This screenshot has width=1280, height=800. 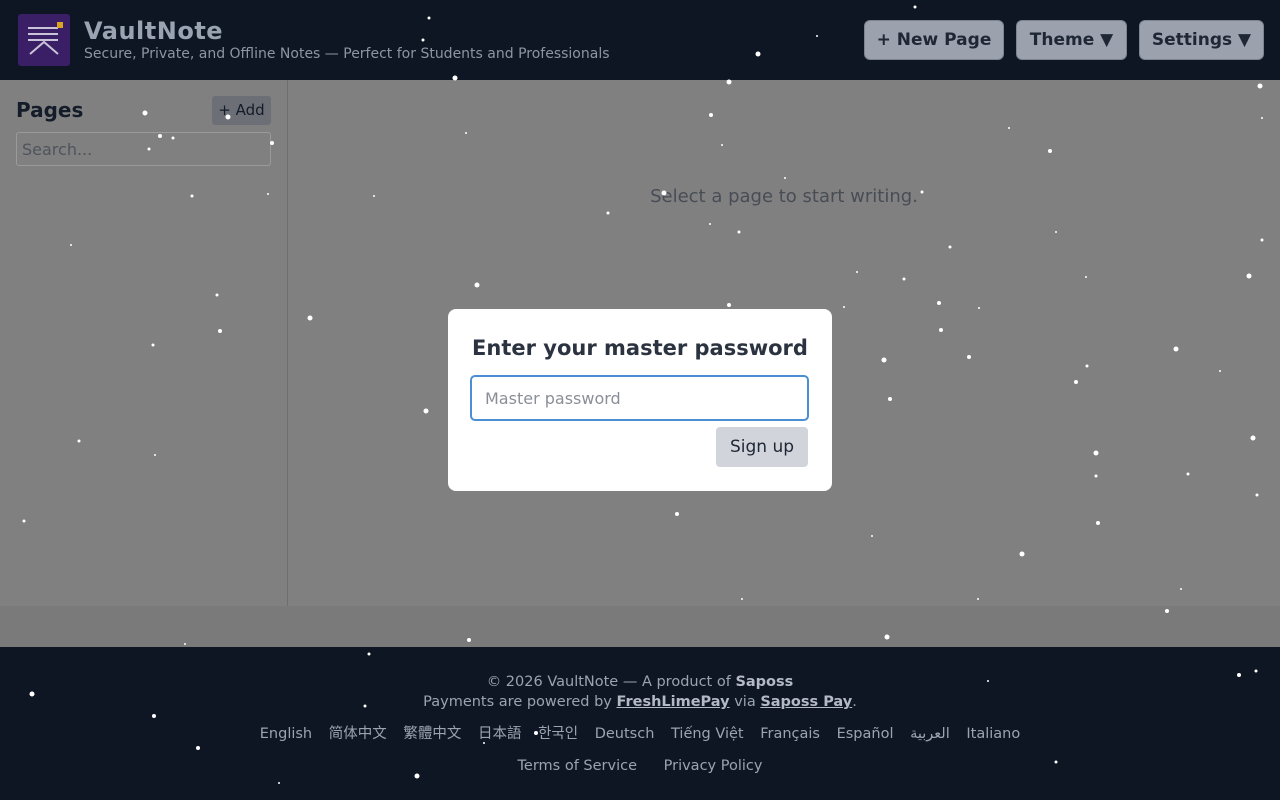 What do you see at coordinates (154, 31) in the screenshot?
I see `app-title: VaultNote` at bounding box center [154, 31].